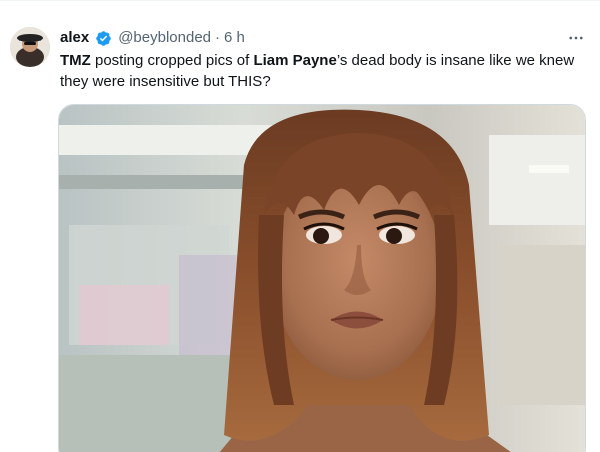  I want to click on tweet-timestamp: 6 h, so click(234, 38).